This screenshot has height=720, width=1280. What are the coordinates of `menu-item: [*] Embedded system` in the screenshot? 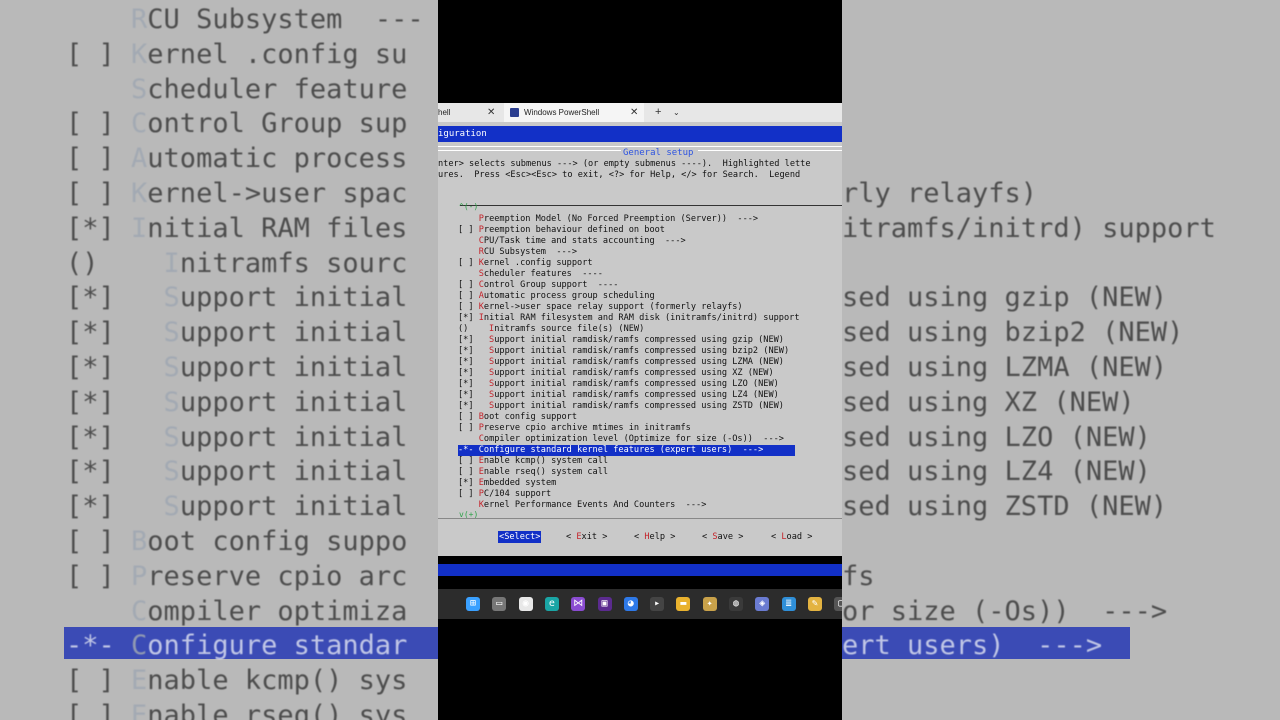 It's located at (650, 483).